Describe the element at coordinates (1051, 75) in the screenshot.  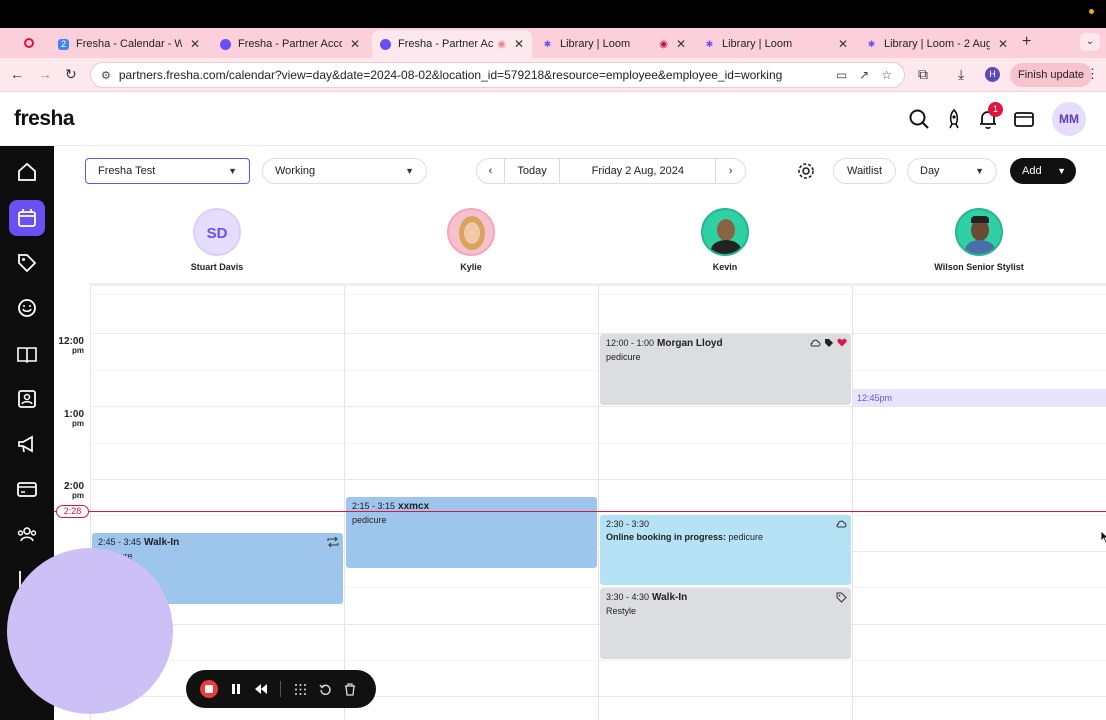
I see `finish-update-button: Finish update` at that location.